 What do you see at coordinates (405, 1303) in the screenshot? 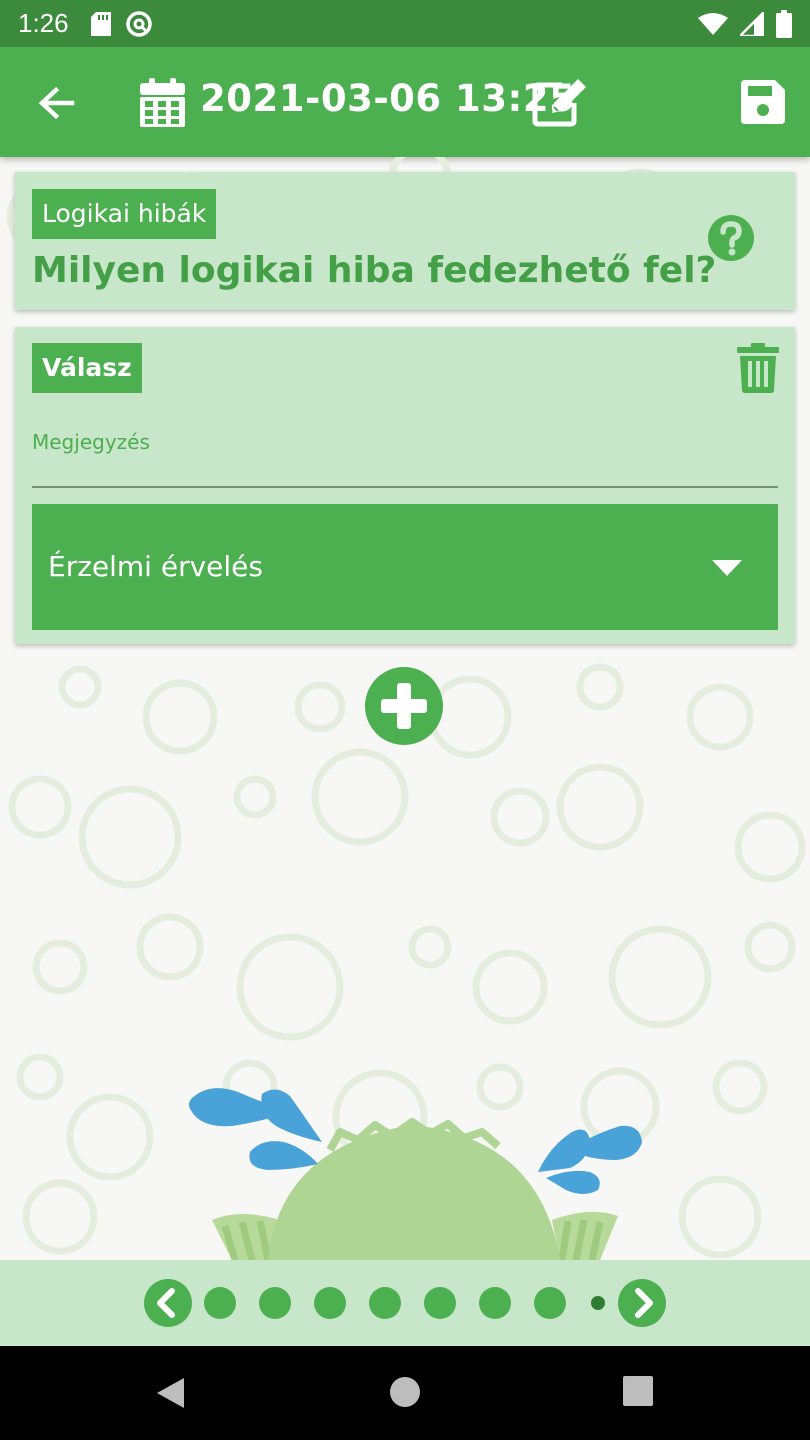
I see `page-indicator-bar` at bounding box center [405, 1303].